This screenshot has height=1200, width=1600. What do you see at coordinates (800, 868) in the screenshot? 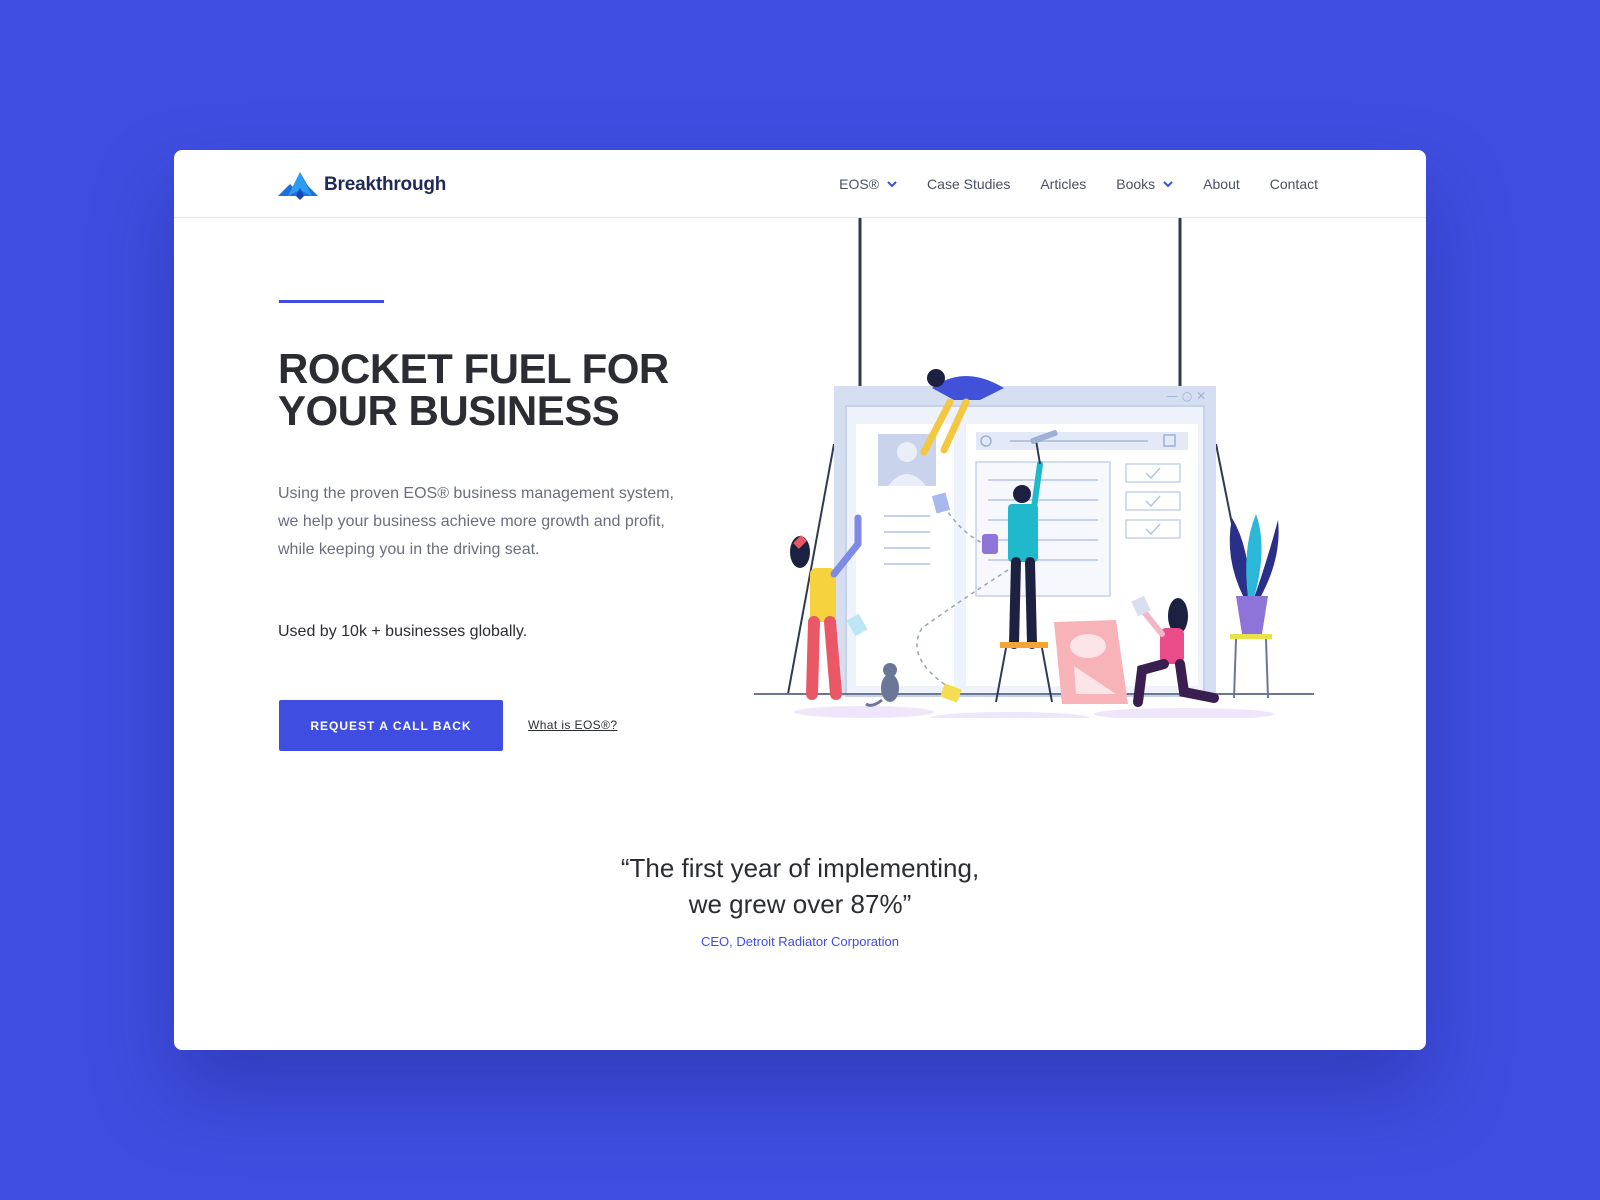
I see `quote-line-1: “The first year of implementing,` at bounding box center [800, 868].